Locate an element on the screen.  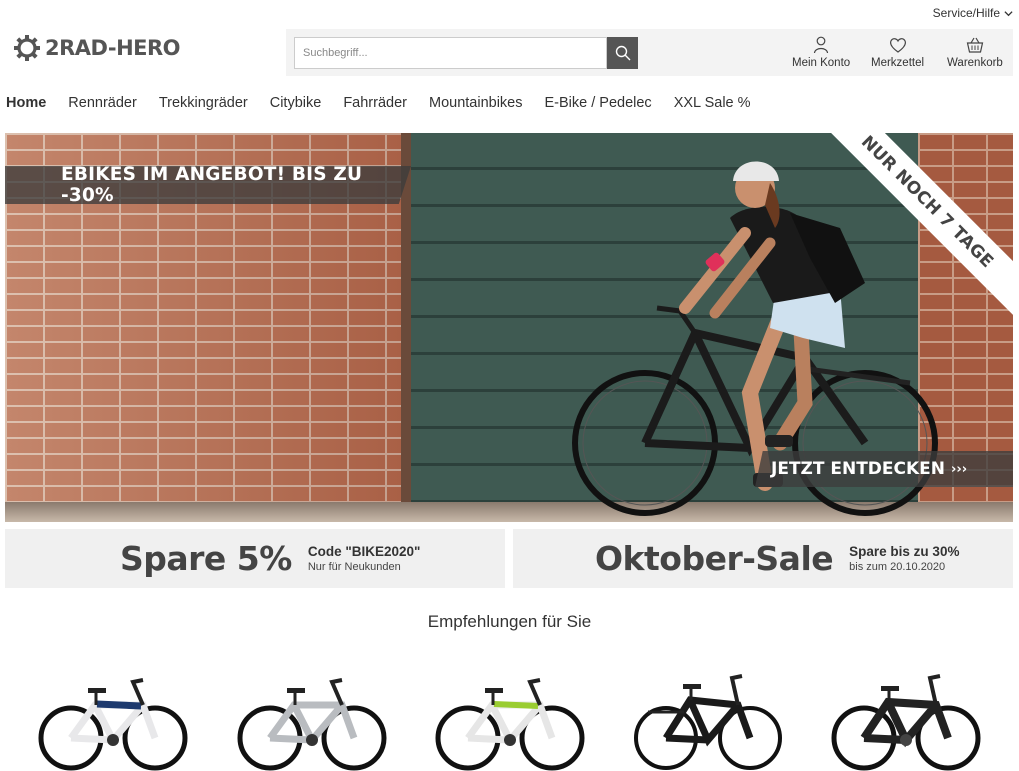
promo-sale-headline: Oktober-Sale is located at coordinates (714, 558).